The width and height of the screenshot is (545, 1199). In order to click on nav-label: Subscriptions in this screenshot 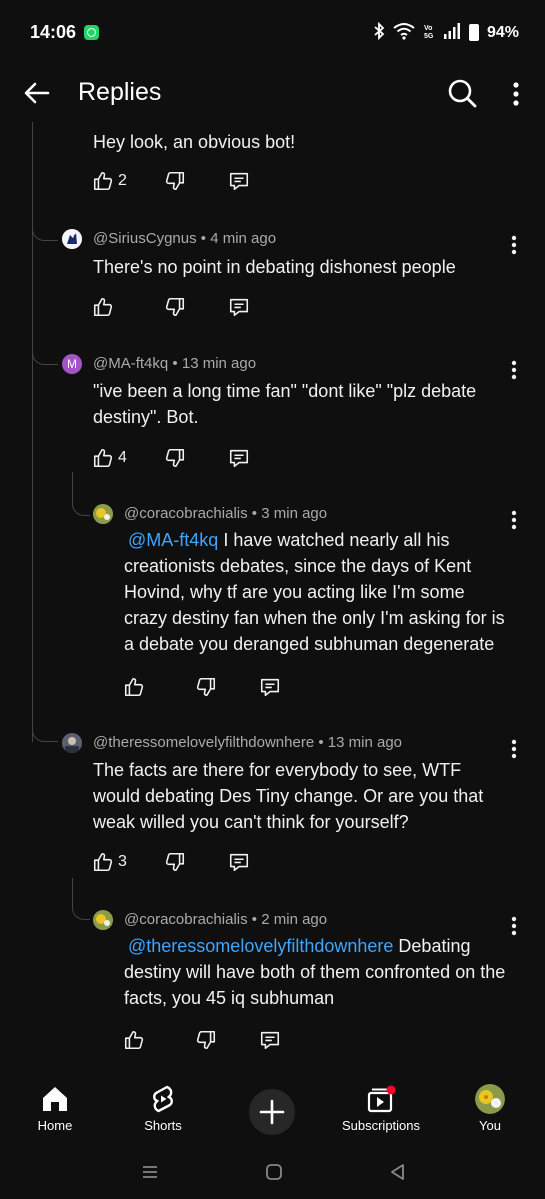, I will do `click(381, 1125)`.